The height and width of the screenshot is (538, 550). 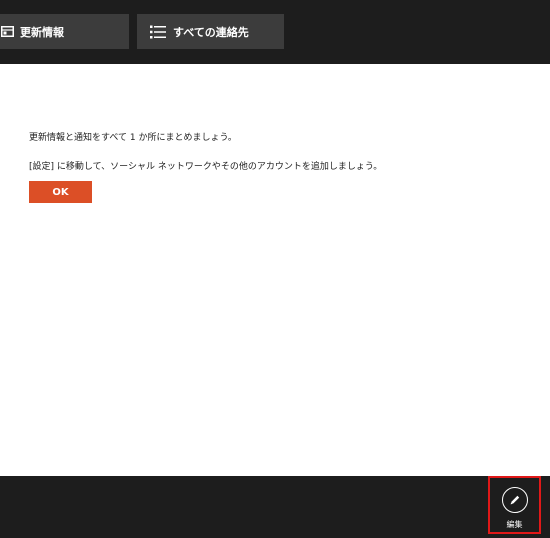 I want to click on edit-label: 編集, so click(x=514, y=524).